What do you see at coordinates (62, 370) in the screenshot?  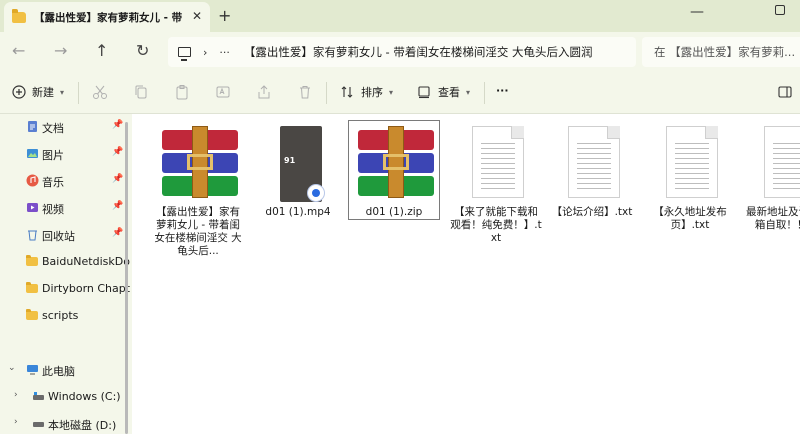 I see `sidebar-item-this-pc: ⌄ 此电脑` at bounding box center [62, 370].